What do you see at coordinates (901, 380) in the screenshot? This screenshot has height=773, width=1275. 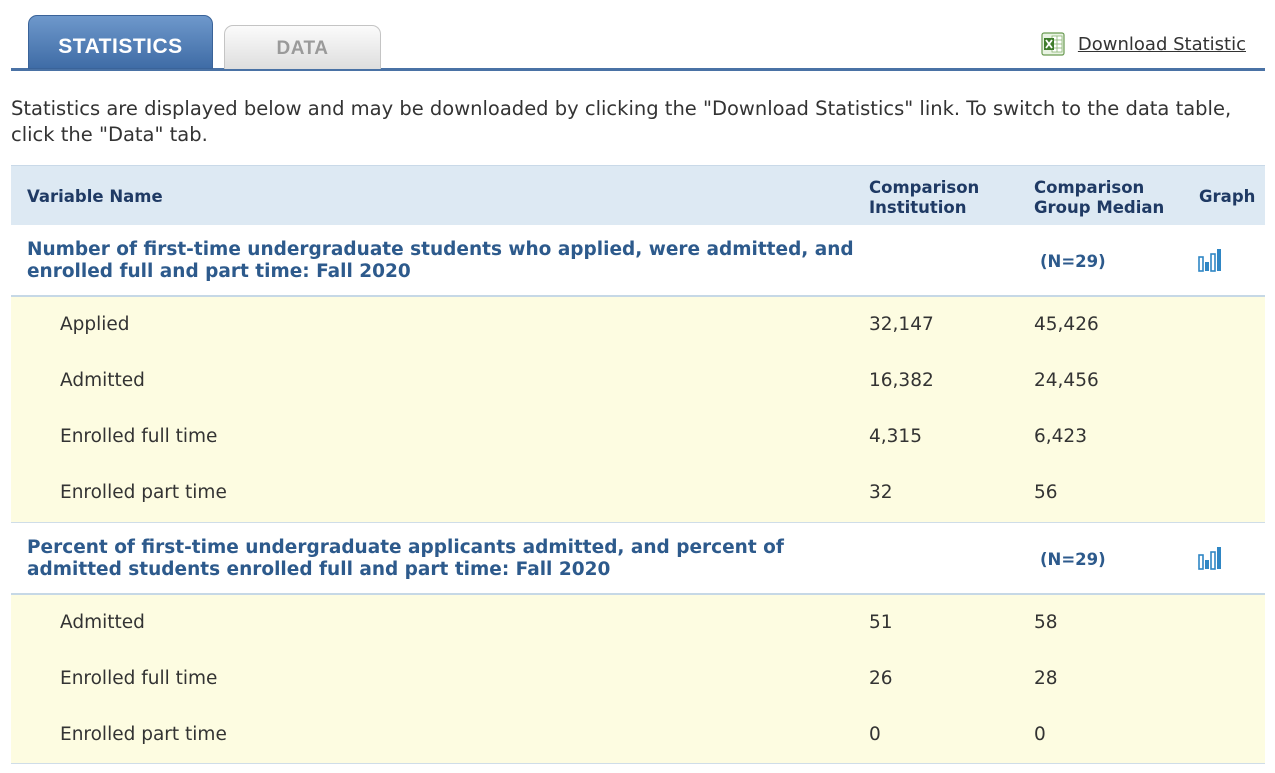 I see `row-institution-value: 16,382` at bounding box center [901, 380].